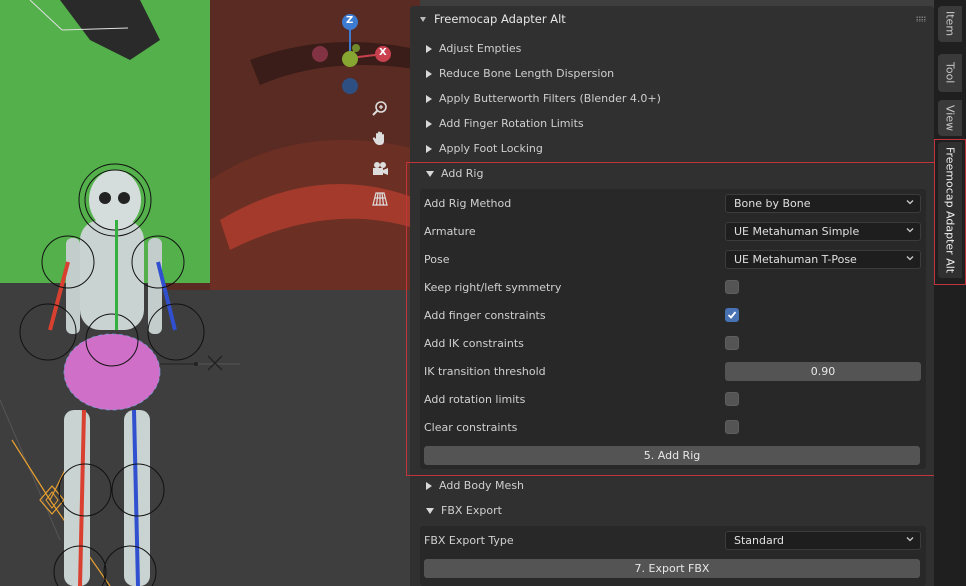 The height and width of the screenshot is (586, 966). Describe the element at coordinates (672, 315) in the screenshot. I see `row-finger-constraints: Add finger constraints` at that location.